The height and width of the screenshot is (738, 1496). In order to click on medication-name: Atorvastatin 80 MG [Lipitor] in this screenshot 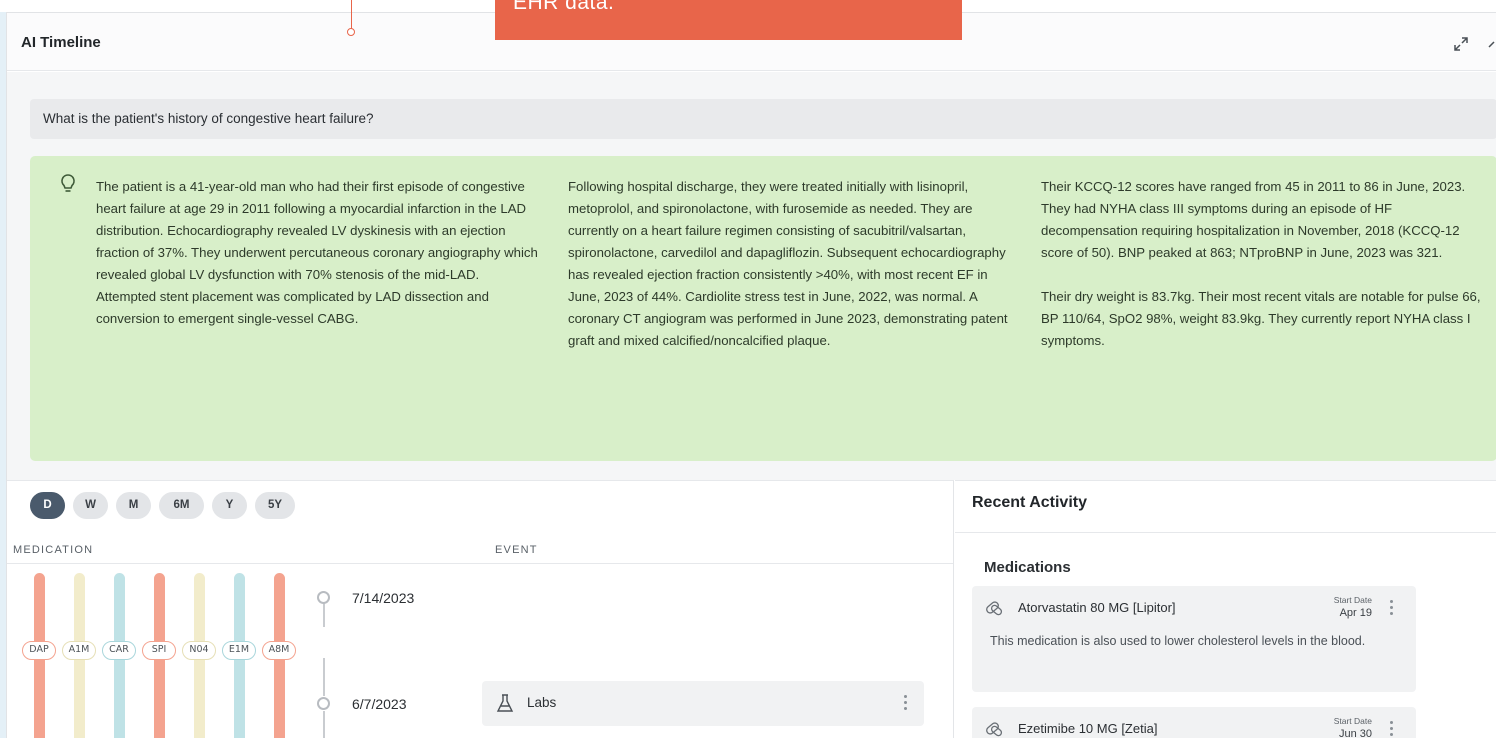, I will do `click(1097, 607)`.